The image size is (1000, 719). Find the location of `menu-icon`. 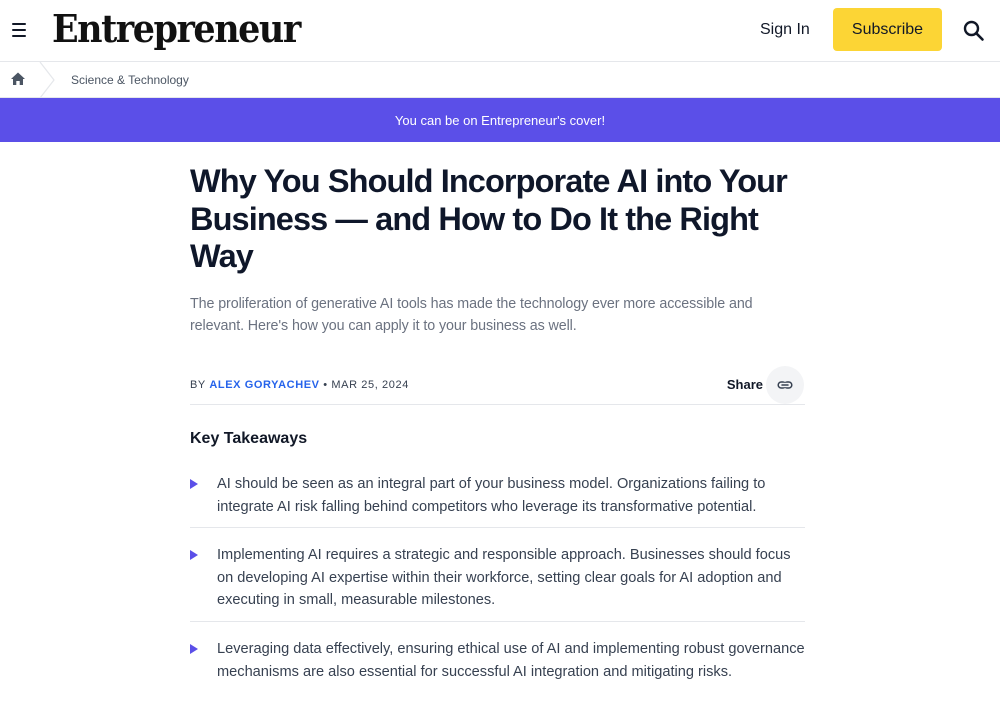

menu-icon is located at coordinates (20, 30).